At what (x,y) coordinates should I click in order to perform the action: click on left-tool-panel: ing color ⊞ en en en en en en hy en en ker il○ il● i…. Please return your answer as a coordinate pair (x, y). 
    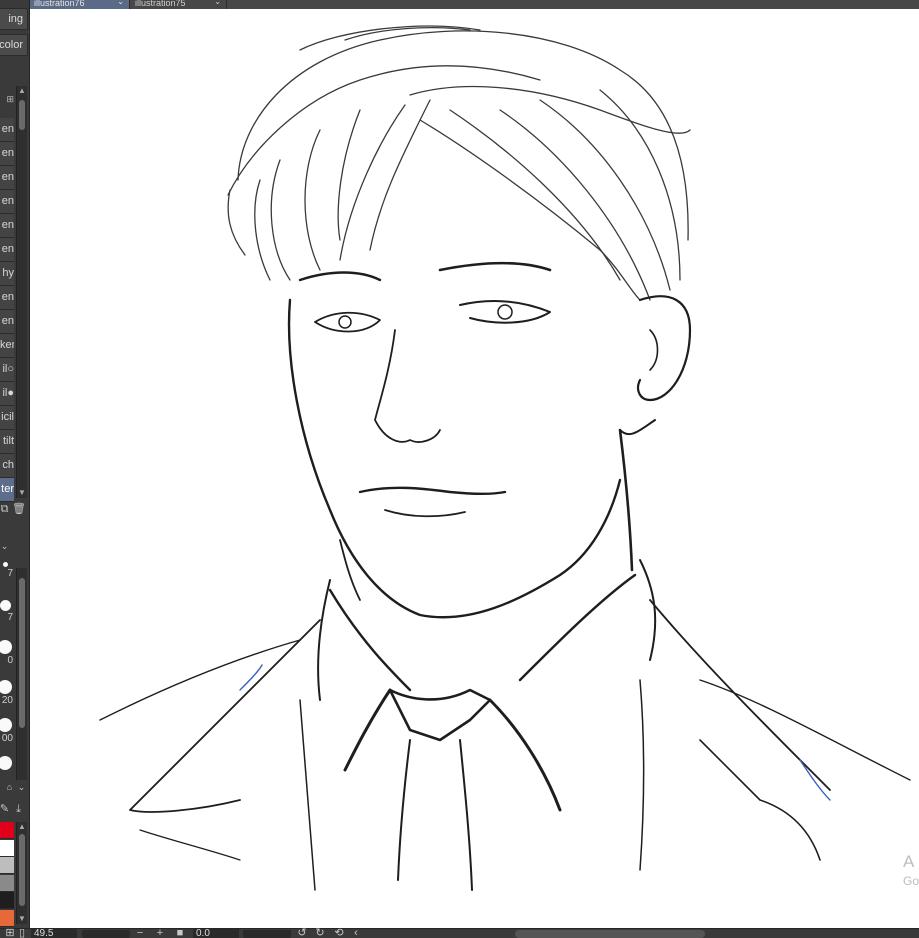
    Looking at the image, I should click on (15, 464).